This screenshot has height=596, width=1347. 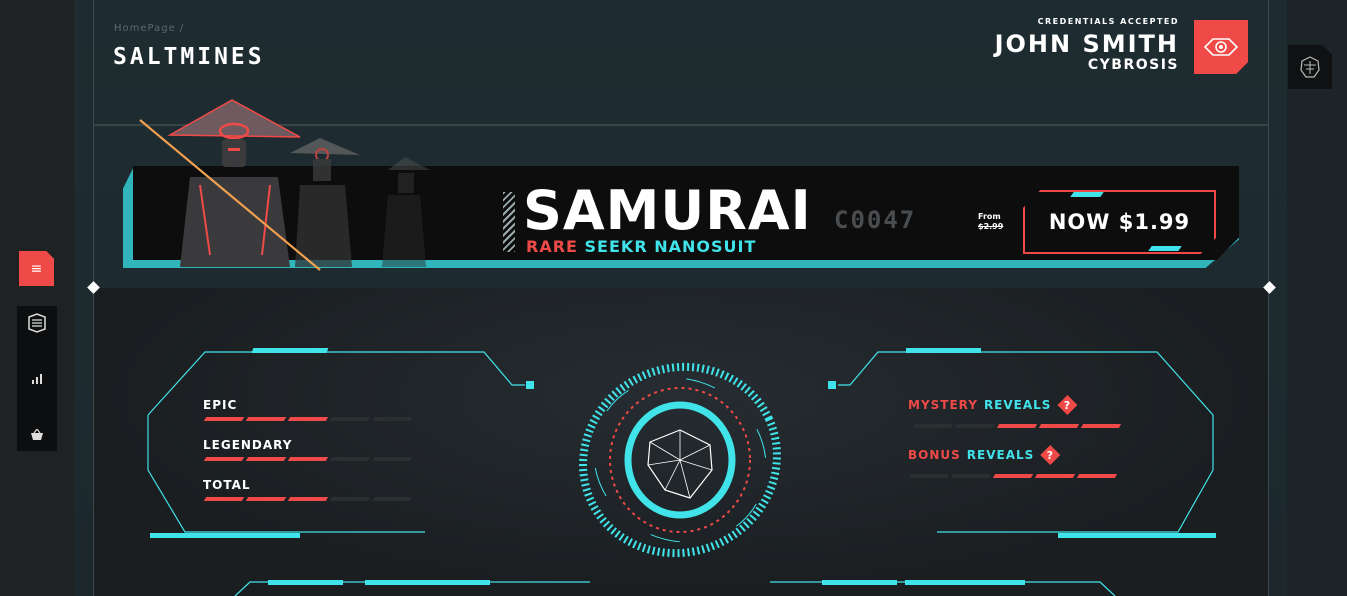 I want to click on mystery-reveals-bar, so click(x=1017, y=426).